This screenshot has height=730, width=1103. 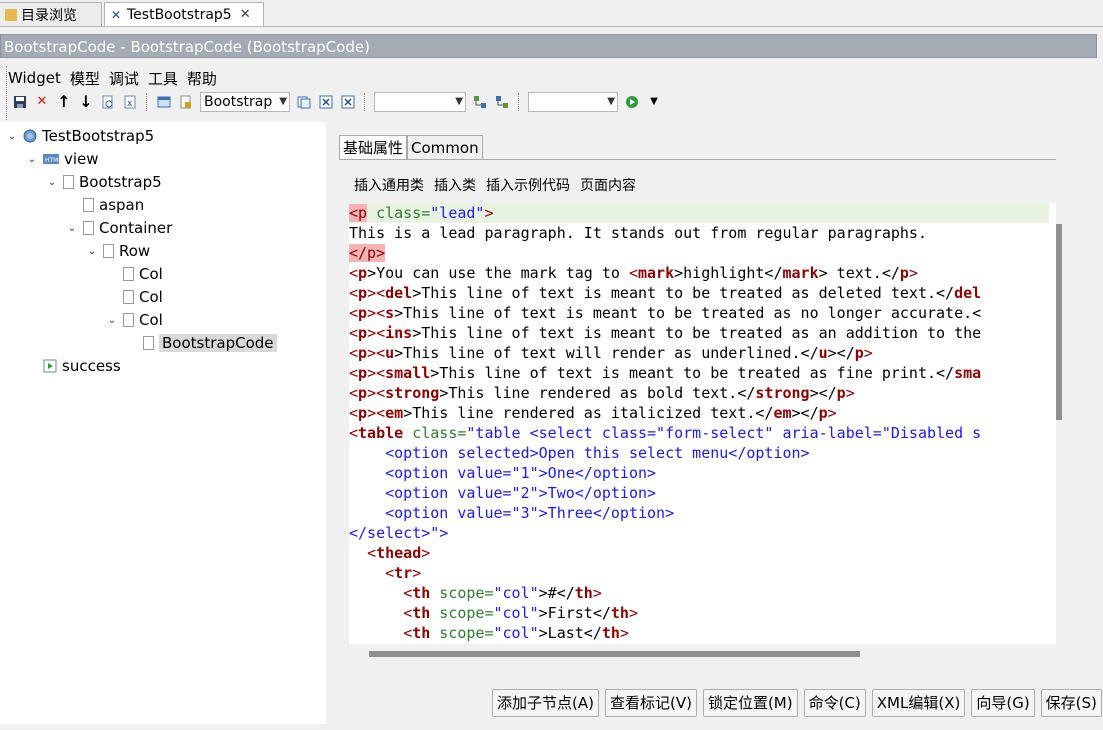 What do you see at coordinates (62, 159) in the screenshot?
I see `tree-node-view: ⌄ HTML view` at bounding box center [62, 159].